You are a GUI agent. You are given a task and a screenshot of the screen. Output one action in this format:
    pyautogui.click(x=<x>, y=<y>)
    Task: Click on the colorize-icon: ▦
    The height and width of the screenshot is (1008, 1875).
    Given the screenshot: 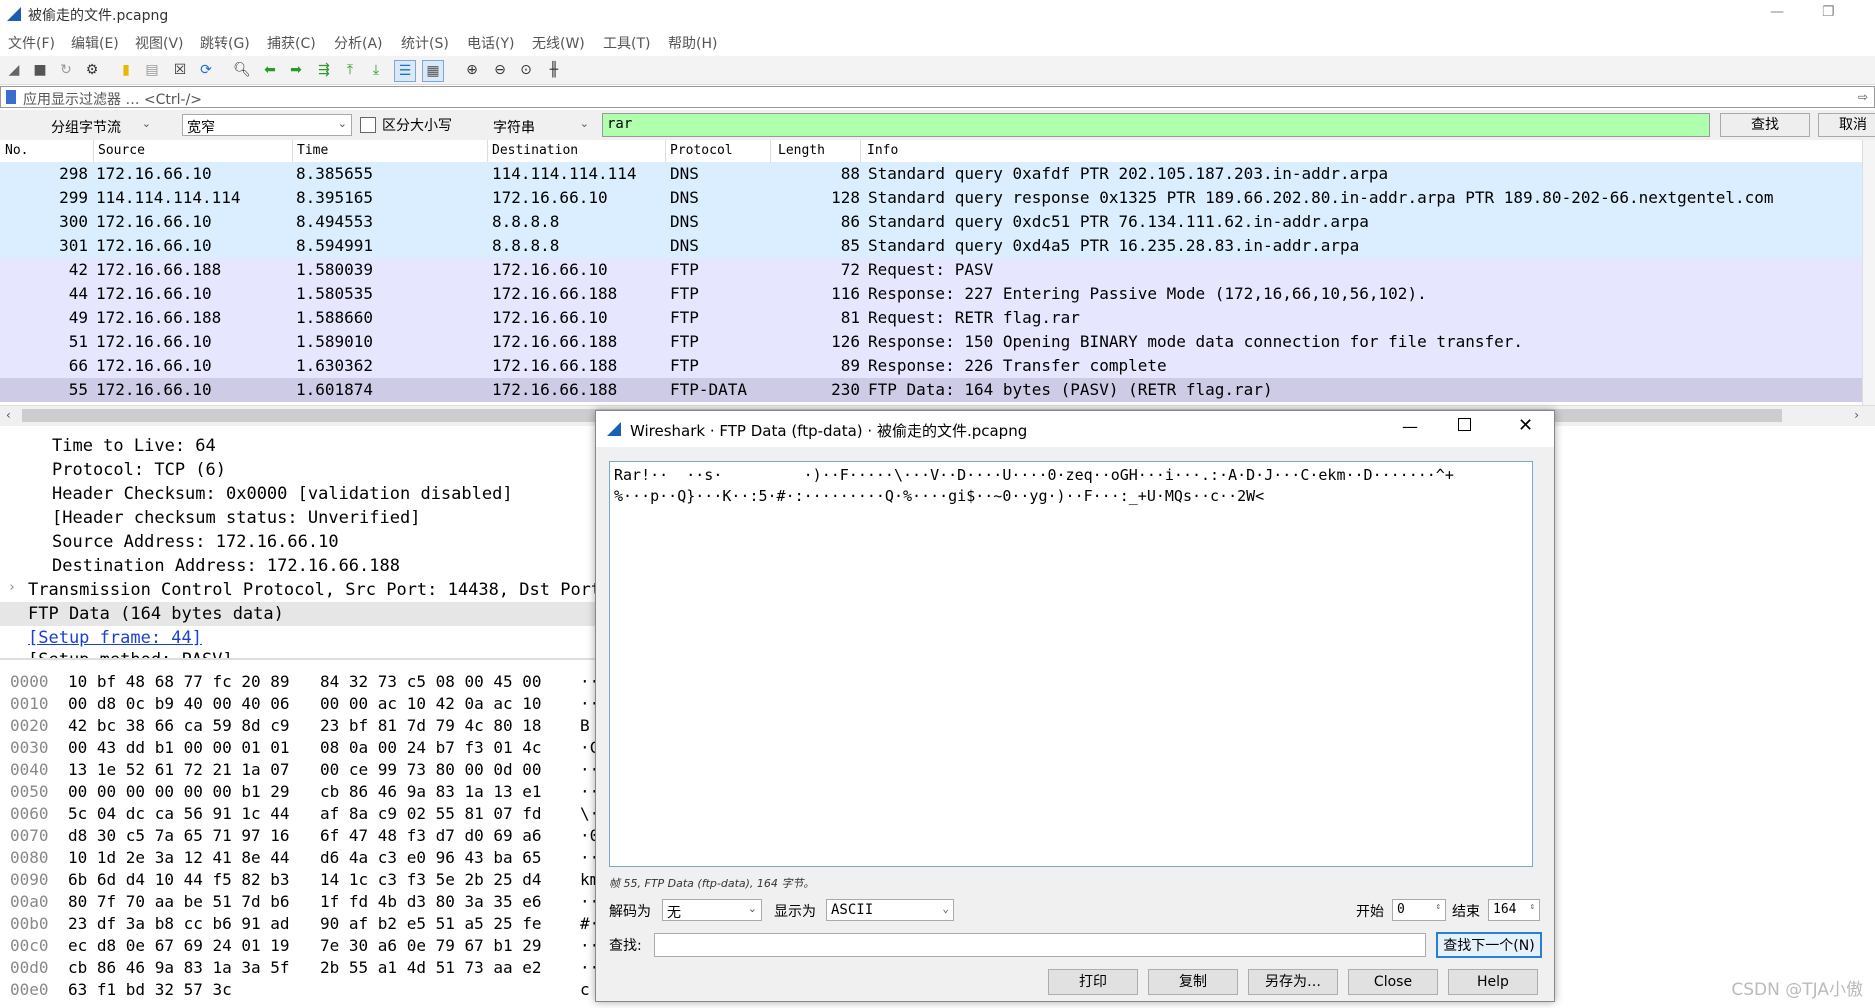 What is the action you would take?
    pyautogui.click(x=433, y=71)
    